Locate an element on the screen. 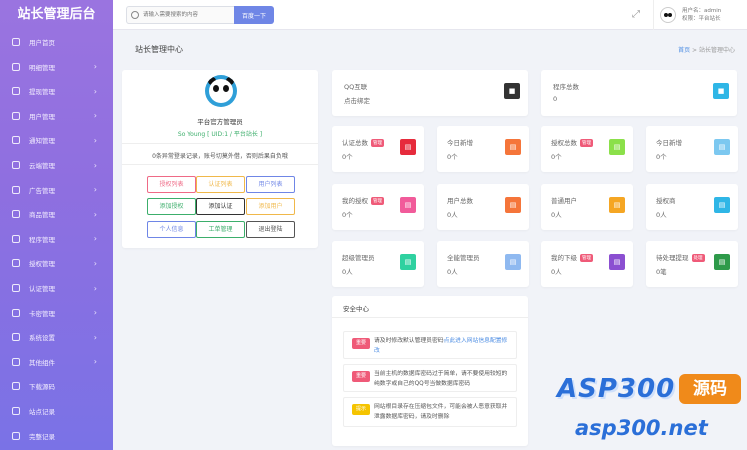 The width and height of the screenshot is (747, 450). sidebar-item-label: 通知管理 is located at coordinates (42, 141).